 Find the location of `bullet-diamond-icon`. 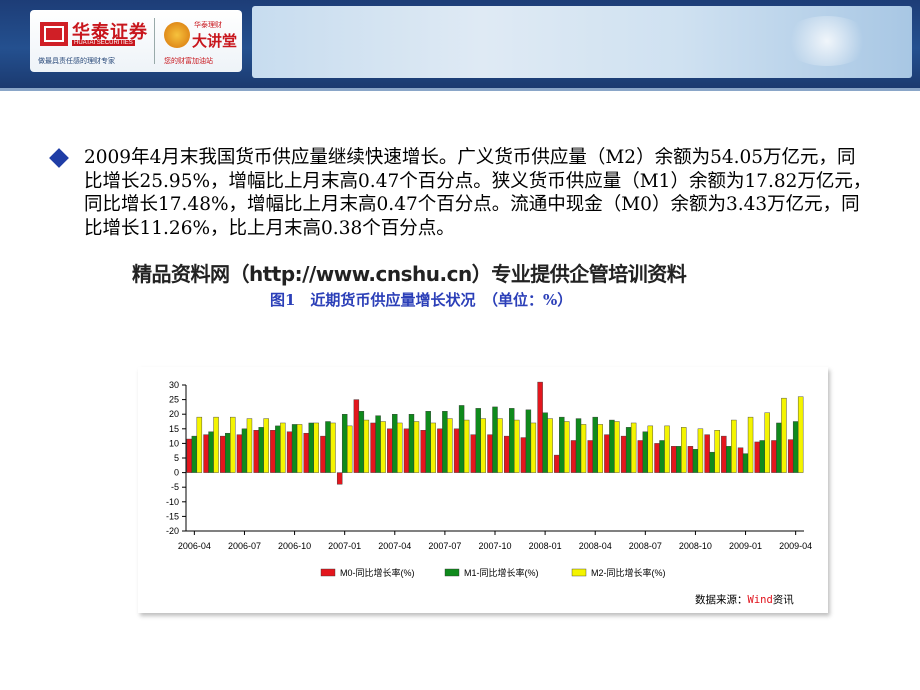

bullet-diamond-icon is located at coordinates (59, 158).